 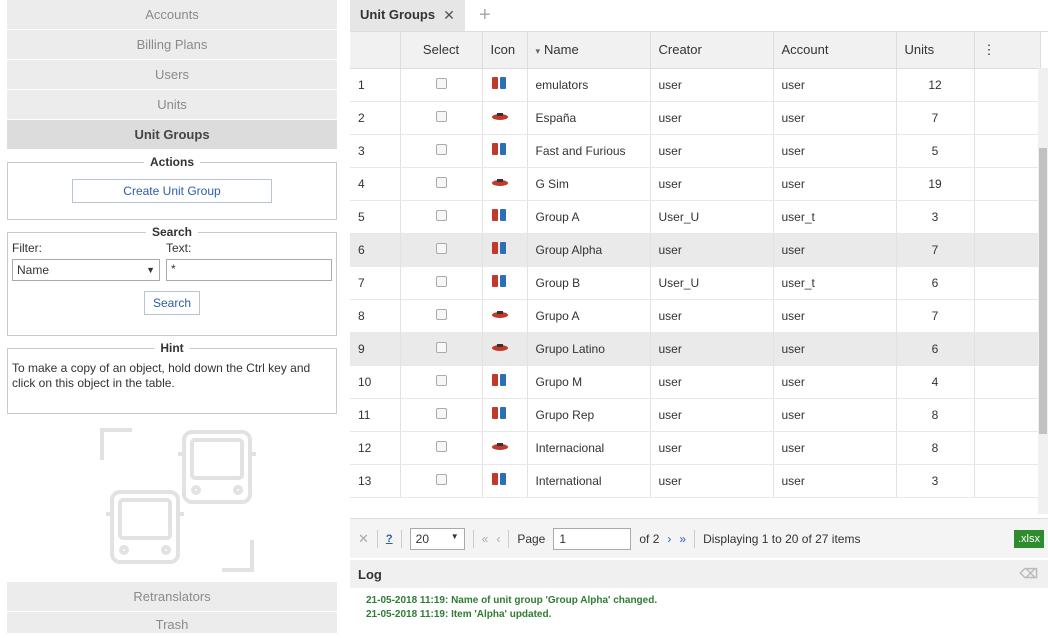 What do you see at coordinates (172, 44) in the screenshot?
I see `nav-billing-plans: Billing Plans` at bounding box center [172, 44].